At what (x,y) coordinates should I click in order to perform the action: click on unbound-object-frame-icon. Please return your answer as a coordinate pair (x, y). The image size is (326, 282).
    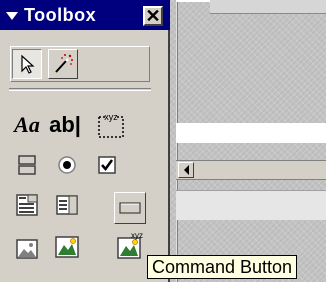
    Looking at the image, I should click on (67, 247).